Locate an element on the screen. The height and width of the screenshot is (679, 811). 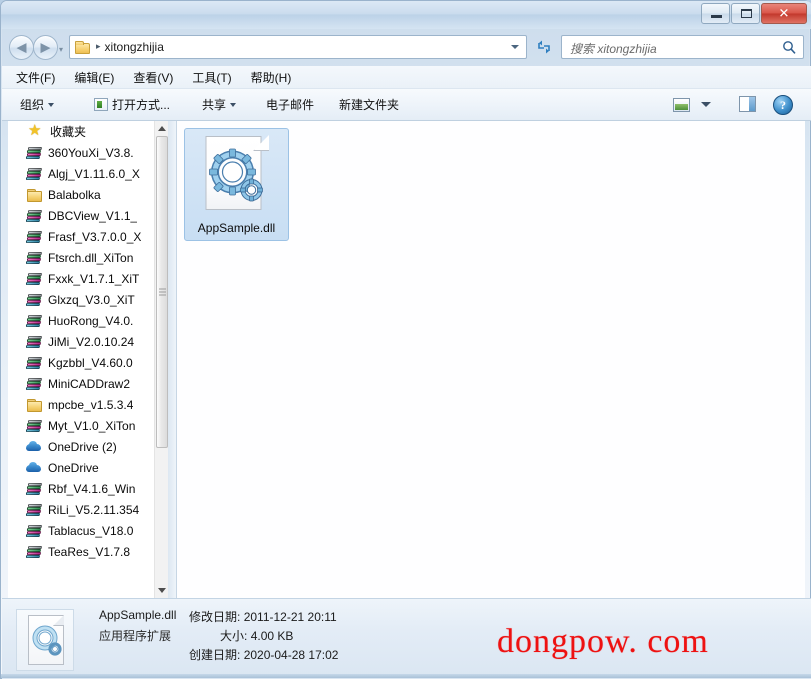
list-item-label: Kgzbbl_V4.60.0 is located at coordinates (90, 362).